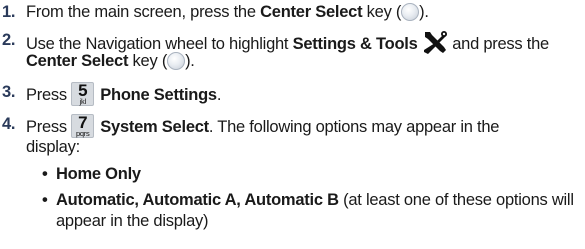 The height and width of the screenshot is (249, 585). What do you see at coordinates (303, 61) in the screenshot?
I see `step-text: Center Select key ().` at bounding box center [303, 61].